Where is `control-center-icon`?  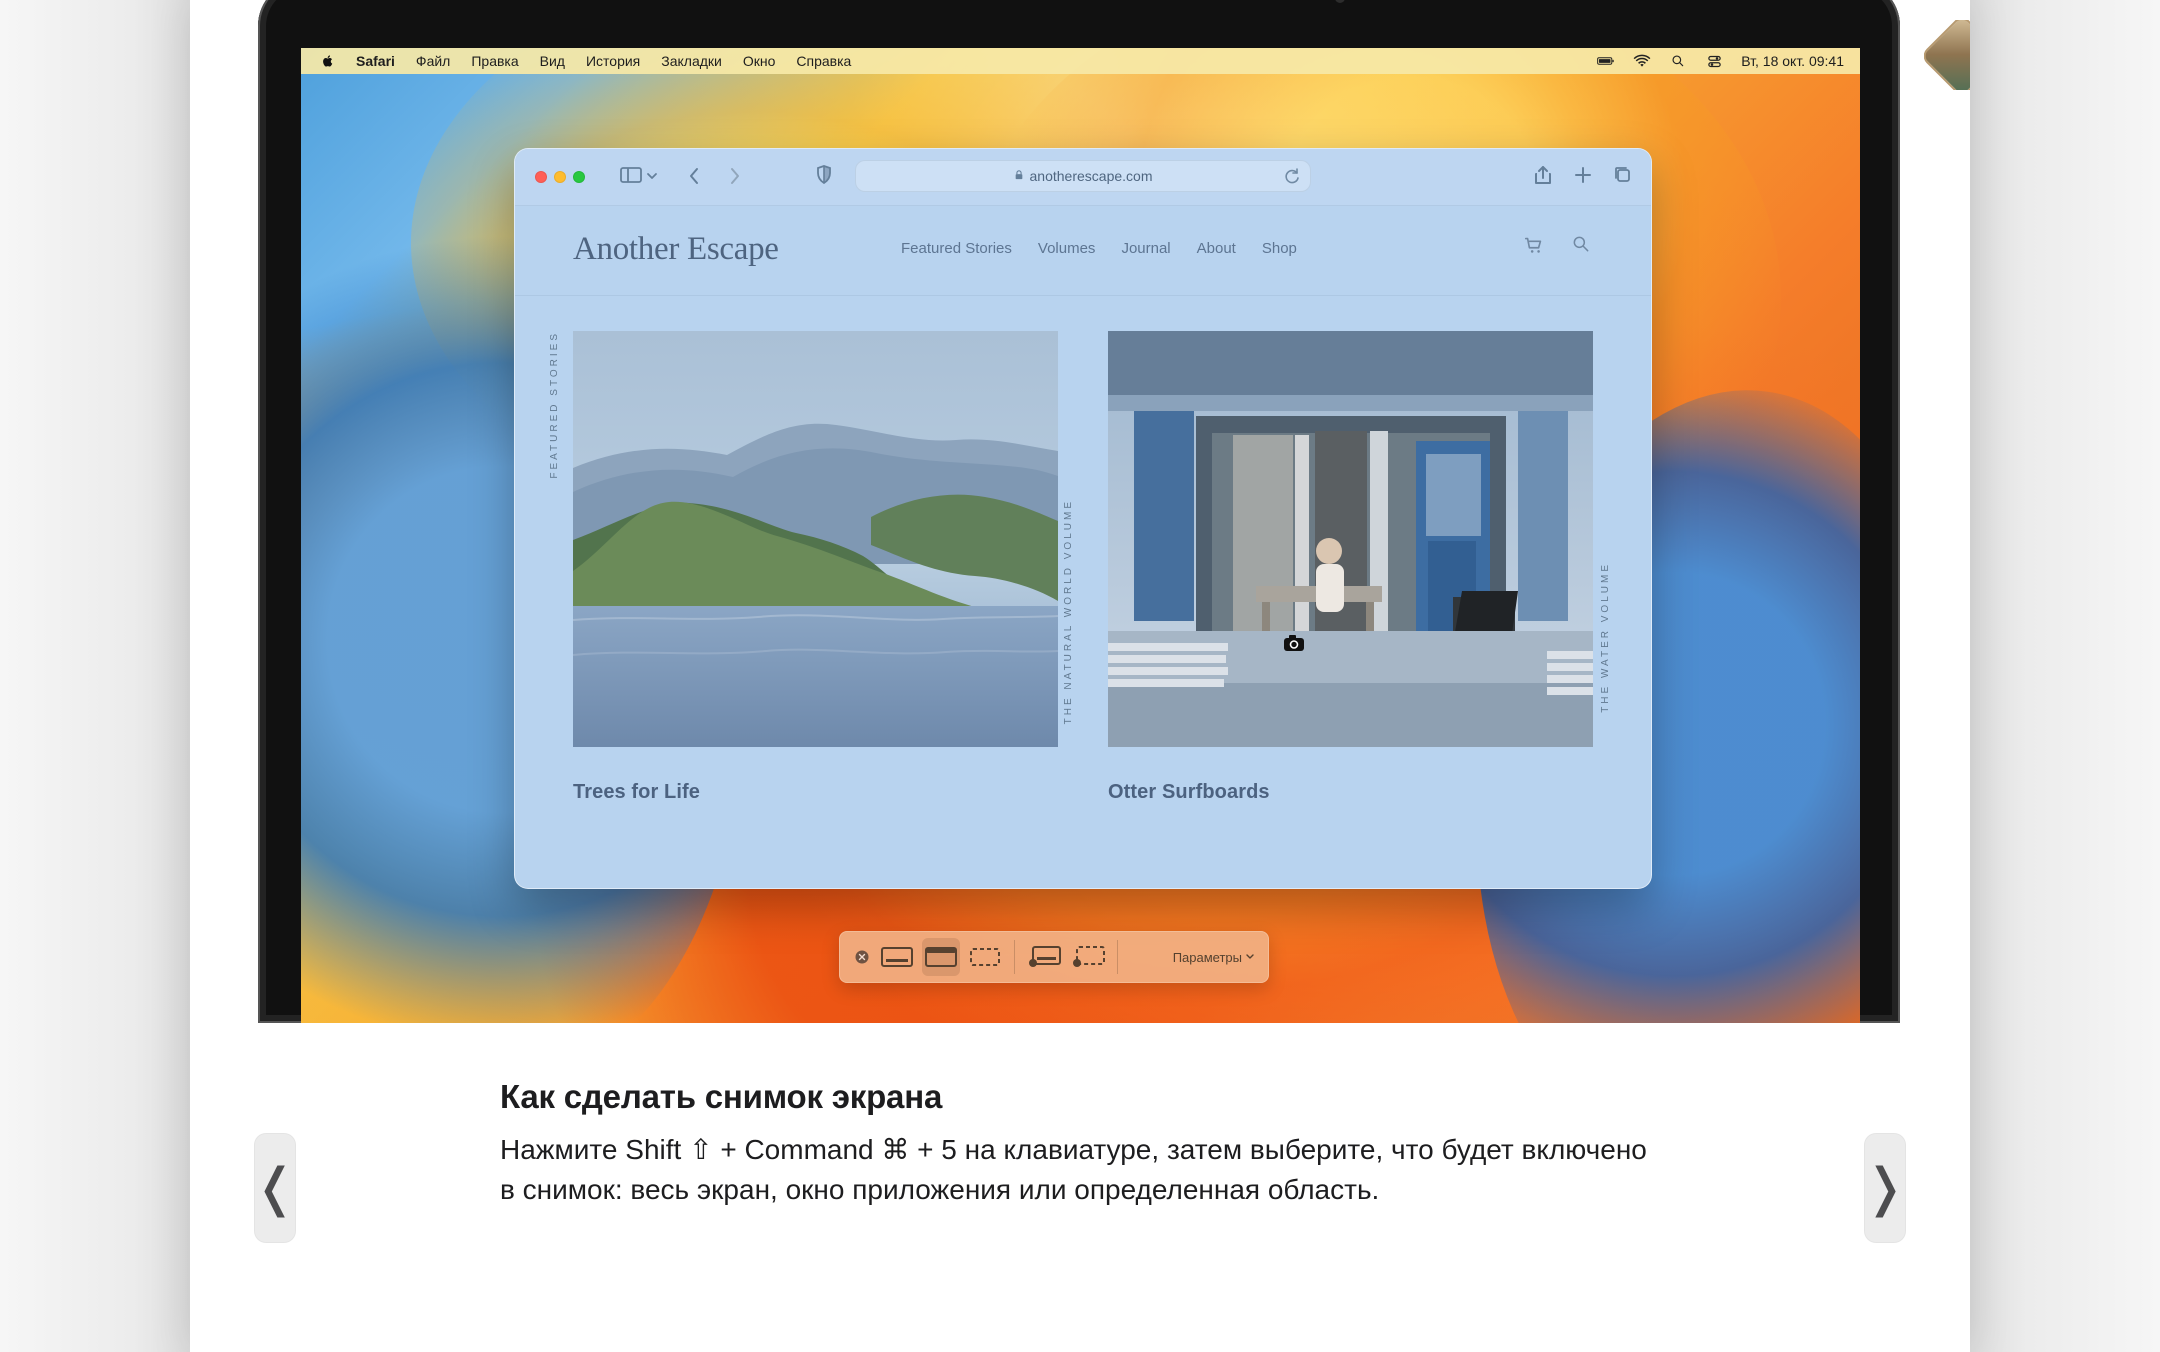
control-center-icon is located at coordinates (1714, 61).